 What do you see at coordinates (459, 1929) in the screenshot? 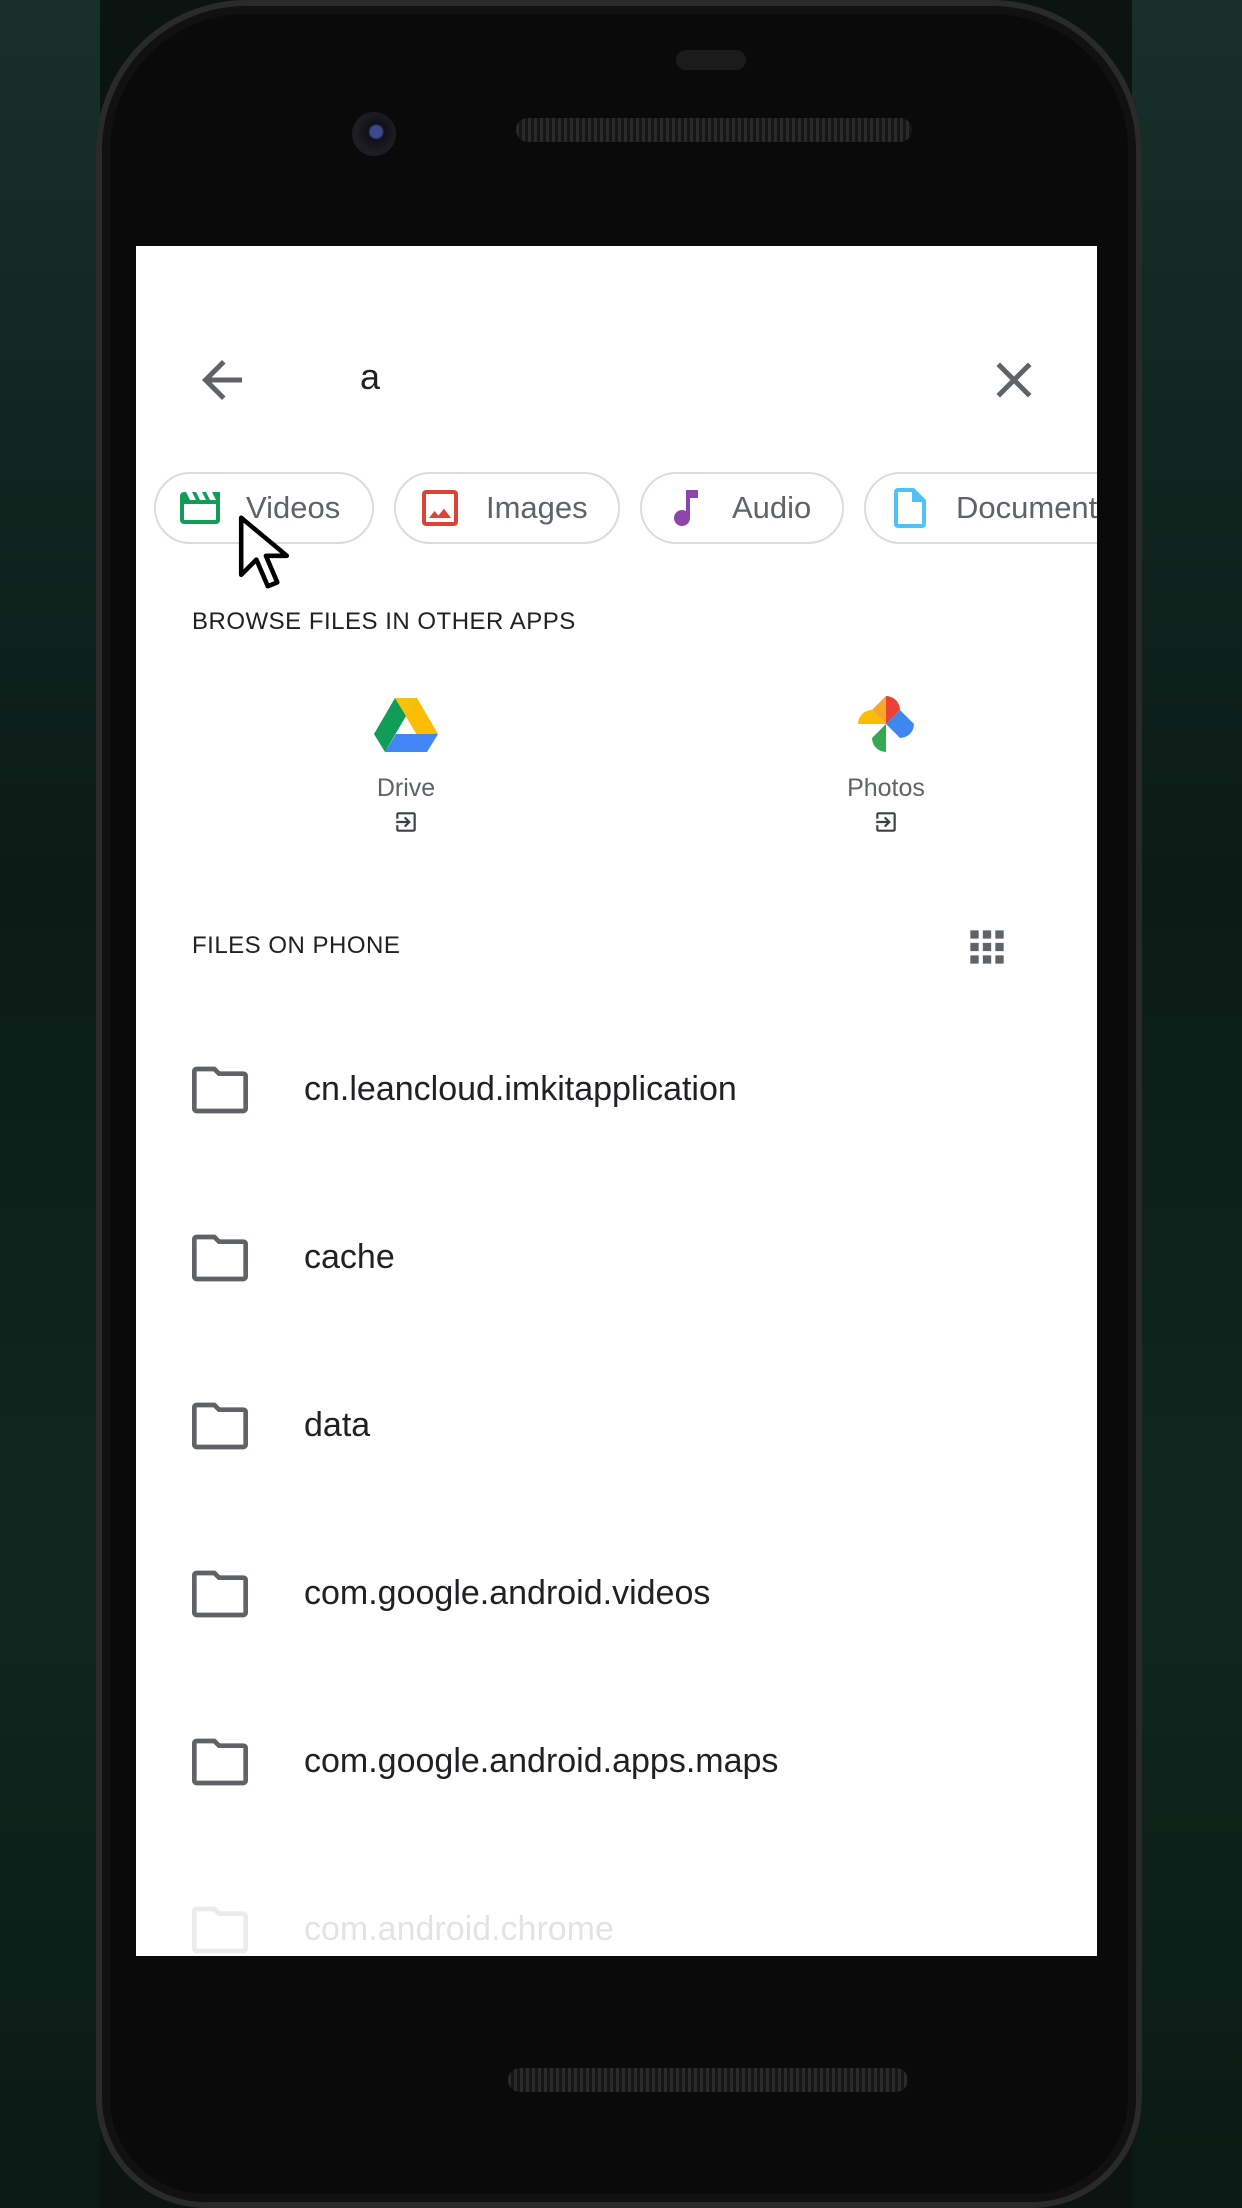
I see `file-name: com.android.chrome` at bounding box center [459, 1929].